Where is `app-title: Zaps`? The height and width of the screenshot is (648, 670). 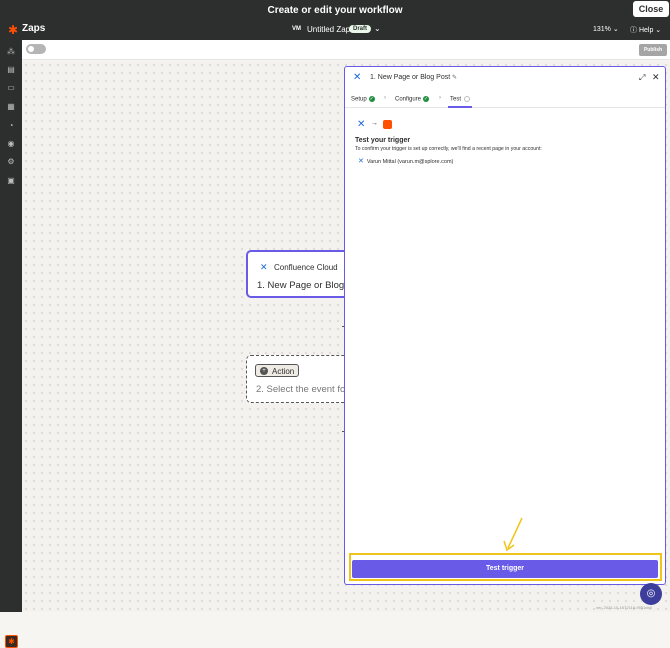 app-title: Zaps is located at coordinates (33, 28).